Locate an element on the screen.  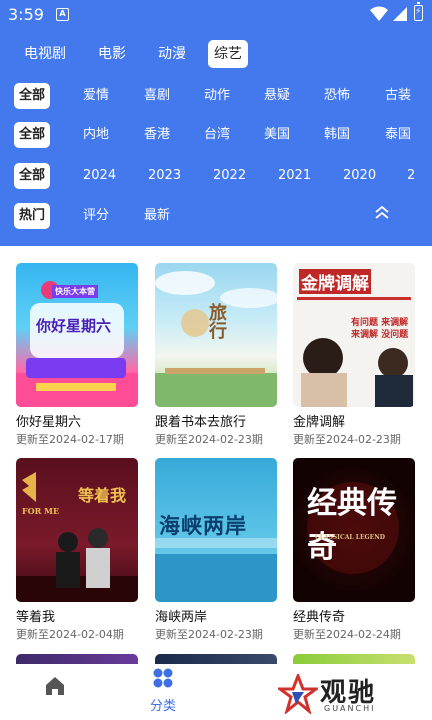
category-tabs: 电视剧 电影 动漫 综艺 is located at coordinates (216, 55).